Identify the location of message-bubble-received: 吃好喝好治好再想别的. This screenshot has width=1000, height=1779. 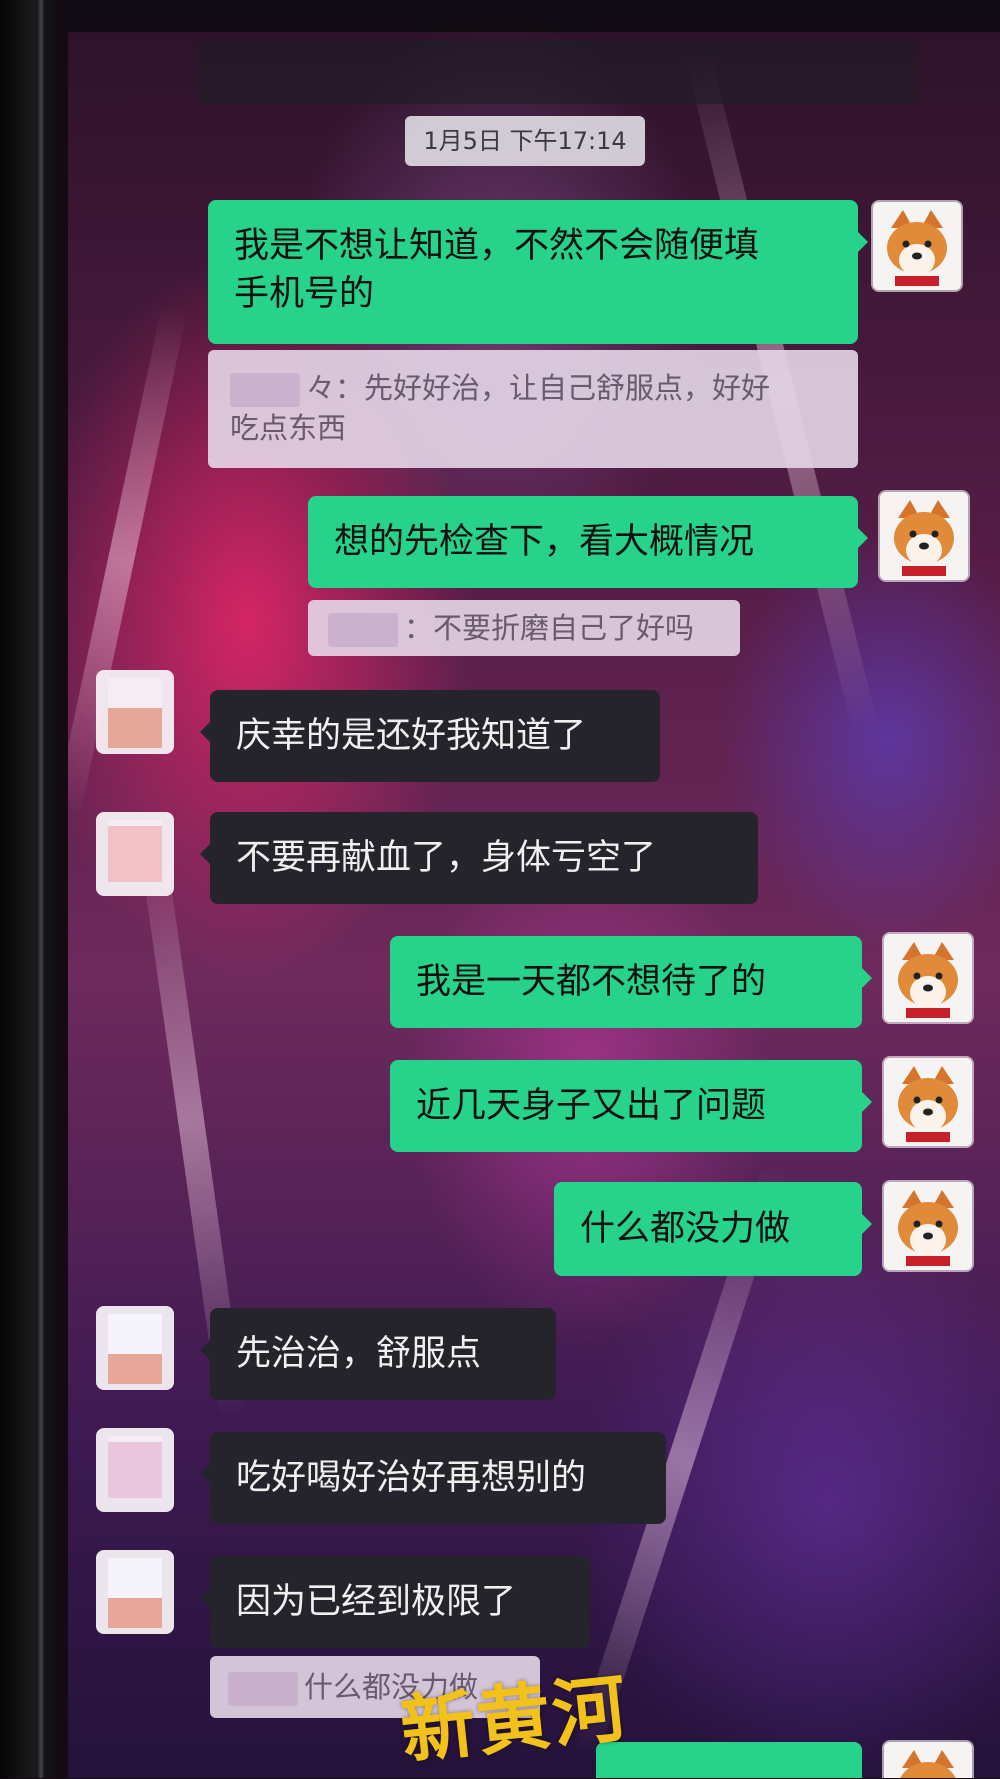
(433, 1478).